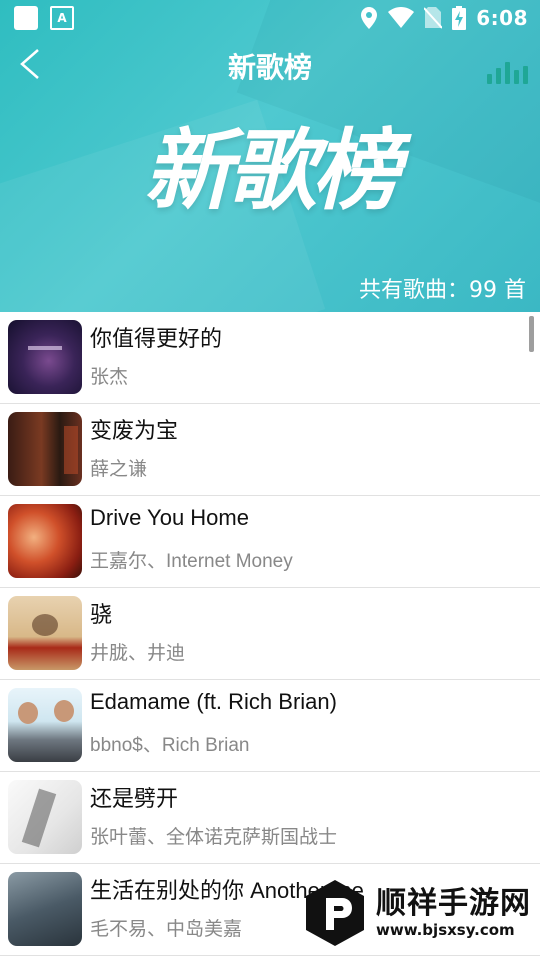  What do you see at coordinates (26, 18) in the screenshot?
I see `notification-icon` at bounding box center [26, 18].